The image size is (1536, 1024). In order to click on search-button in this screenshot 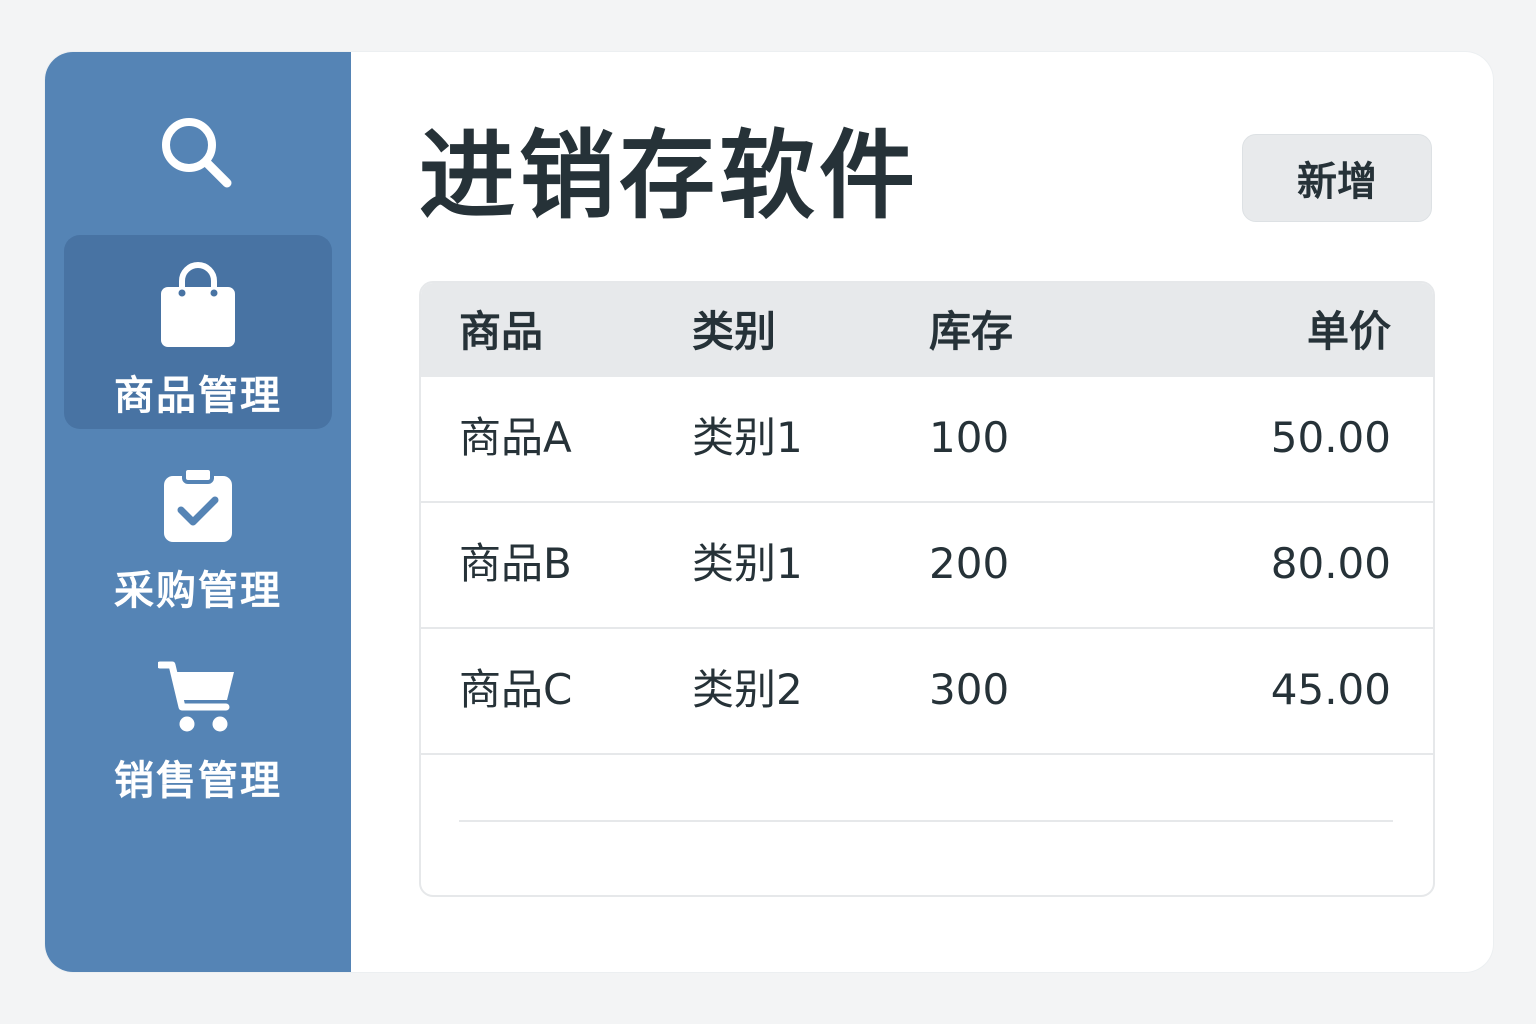, I will do `click(197, 153)`.